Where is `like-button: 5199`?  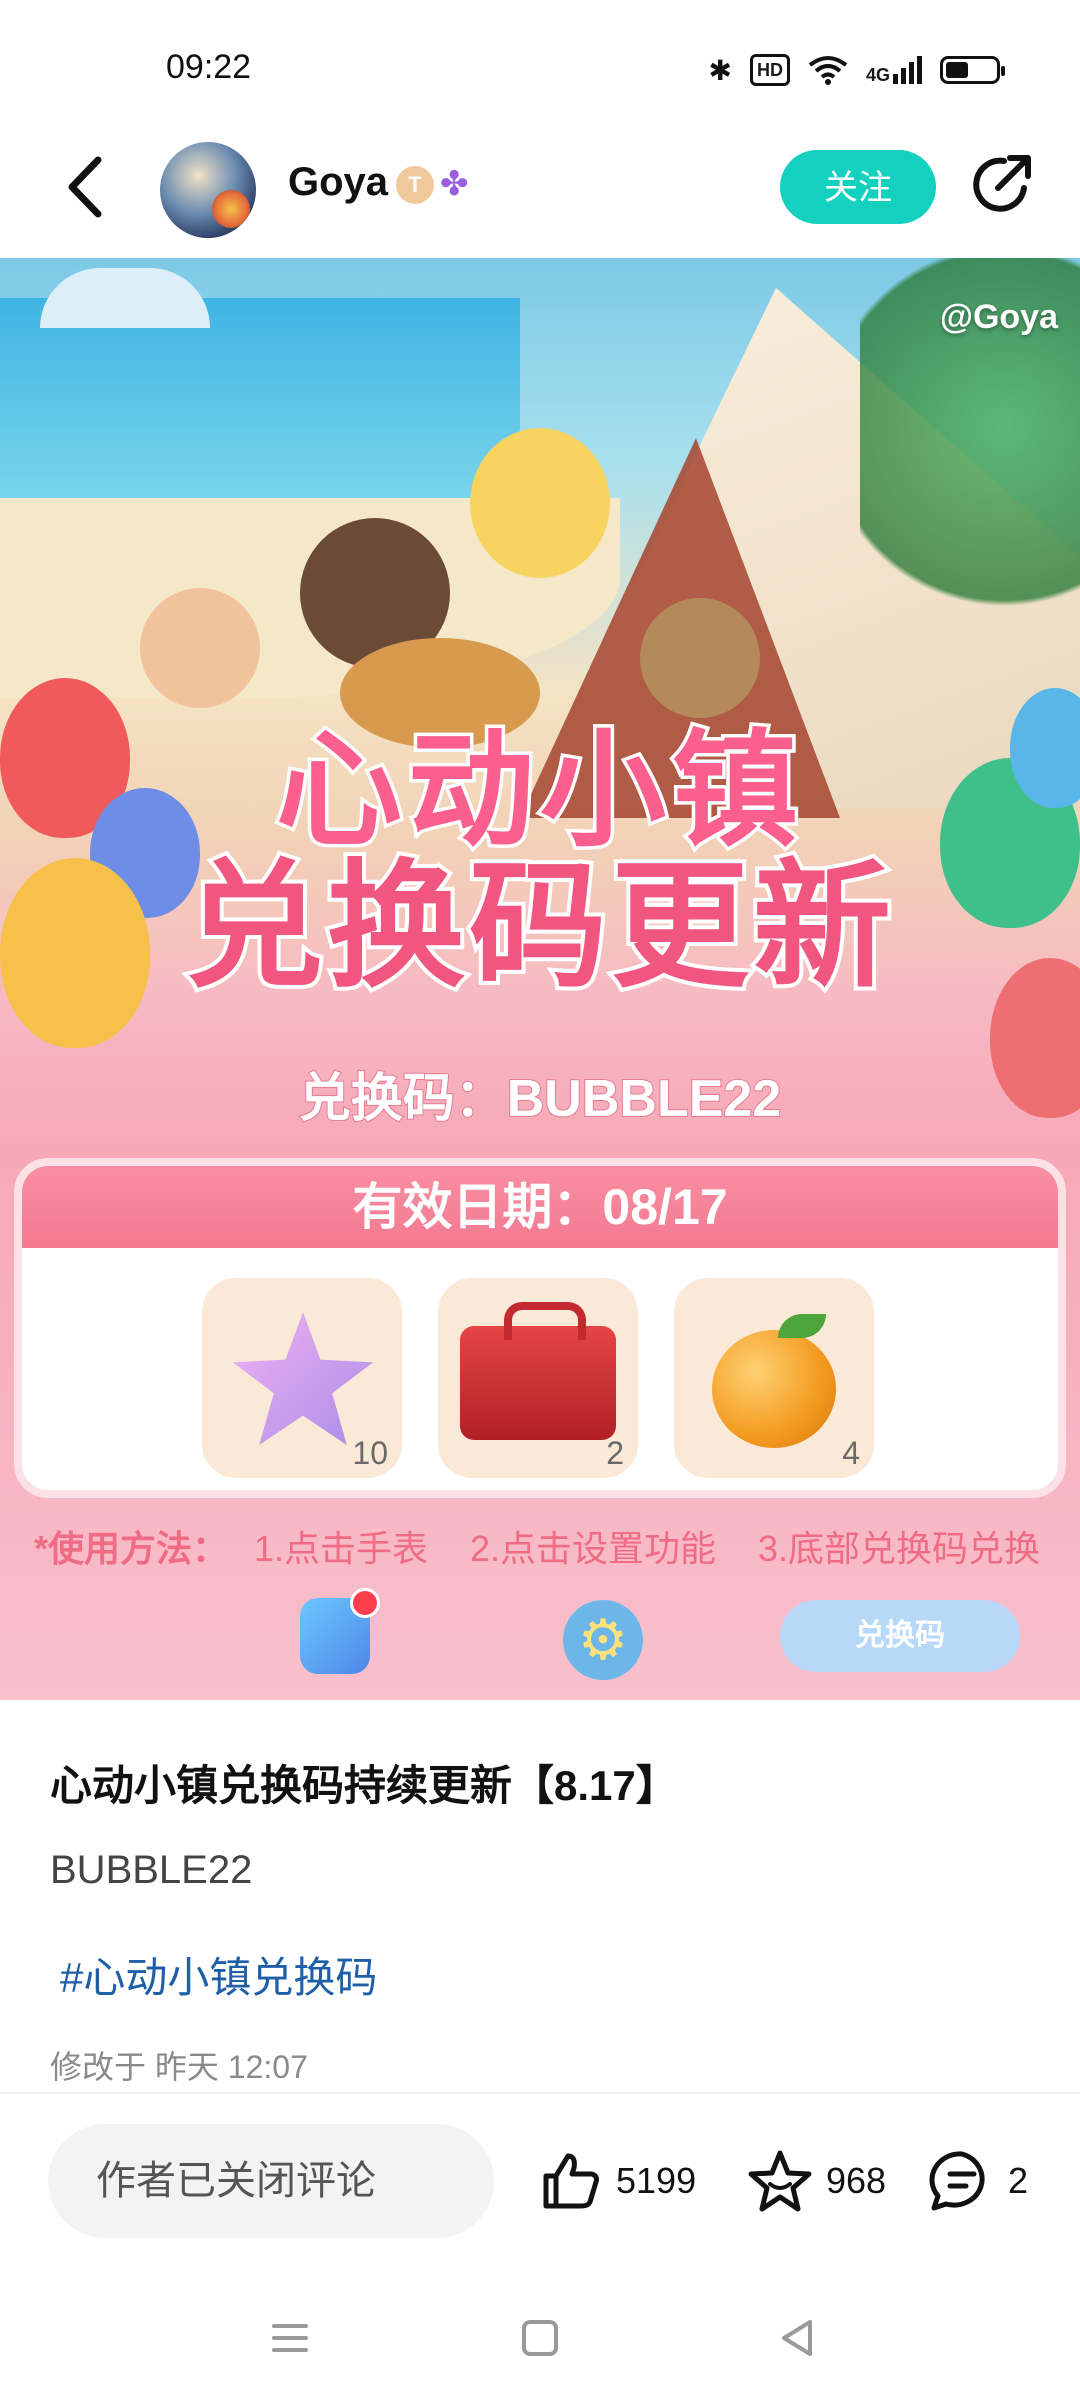
like-button: 5199 is located at coordinates (617, 2181).